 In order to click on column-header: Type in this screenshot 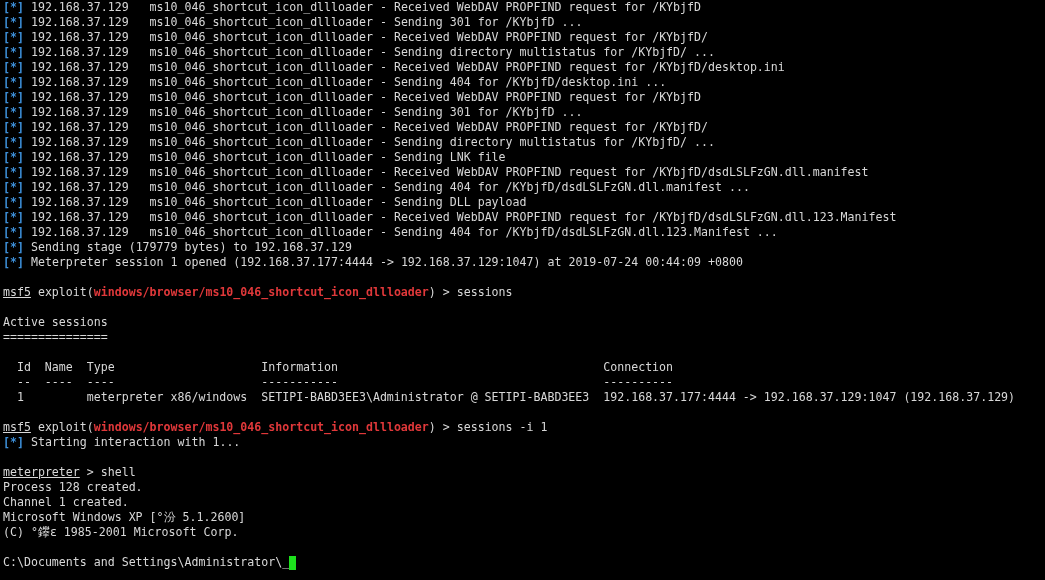, I will do `click(101, 367)`.